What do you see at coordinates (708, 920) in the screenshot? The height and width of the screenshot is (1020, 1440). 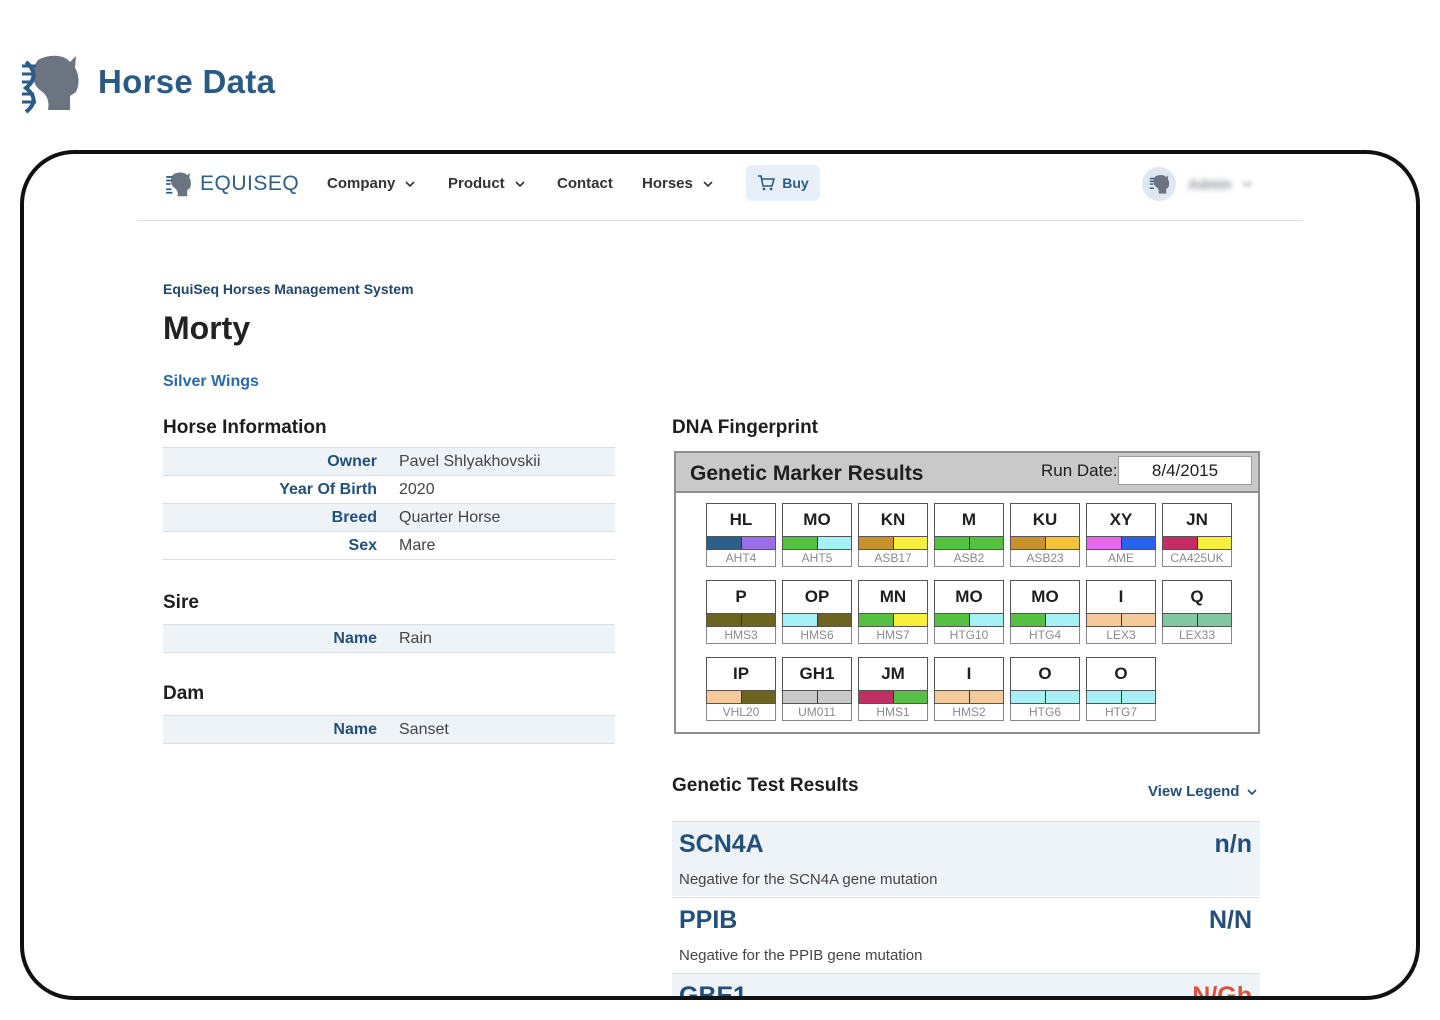 I see `gene-name: PPIB` at bounding box center [708, 920].